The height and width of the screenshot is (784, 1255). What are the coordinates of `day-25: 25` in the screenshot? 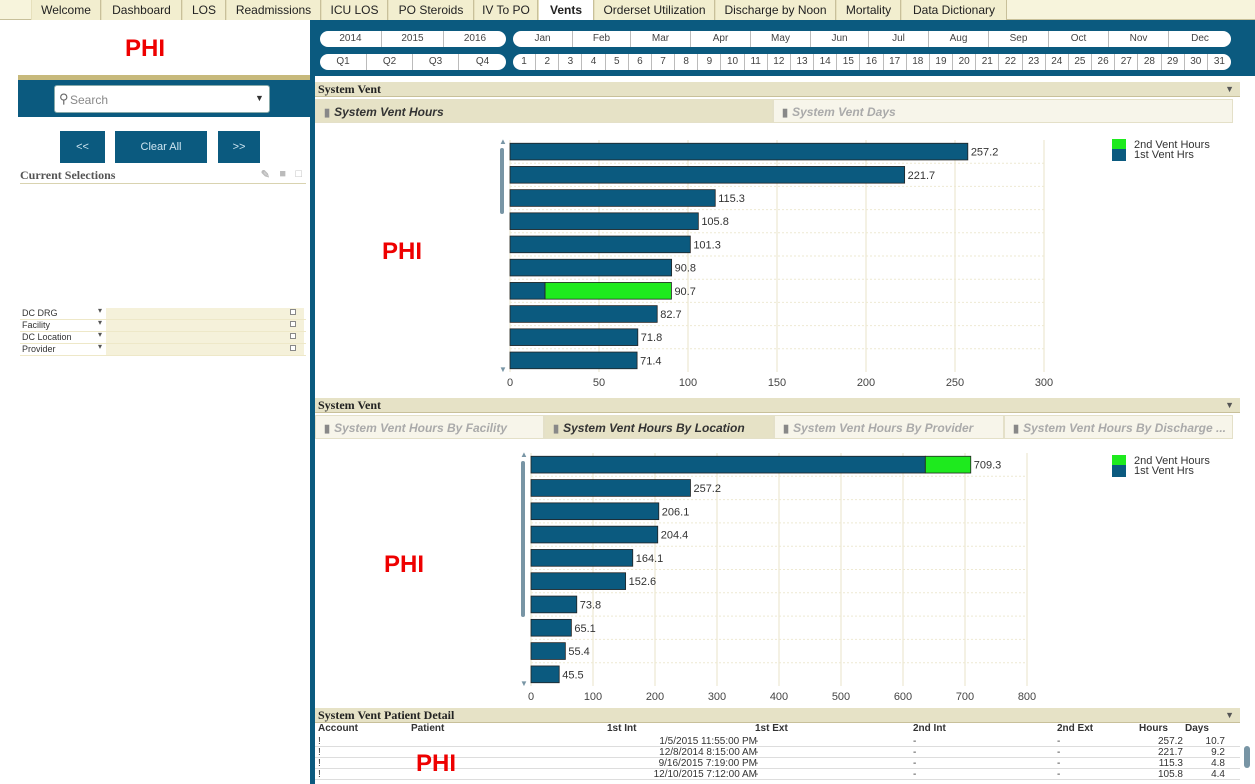 It's located at (1081, 62).